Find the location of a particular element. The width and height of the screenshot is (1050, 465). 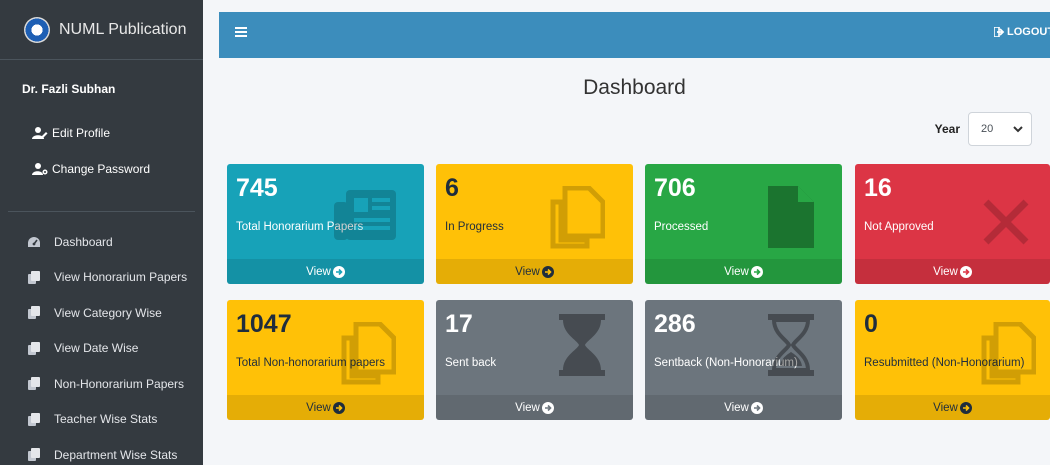

sidebar-item-teacher-wise-stats: Teacher Wise Stats is located at coordinates (101, 420).